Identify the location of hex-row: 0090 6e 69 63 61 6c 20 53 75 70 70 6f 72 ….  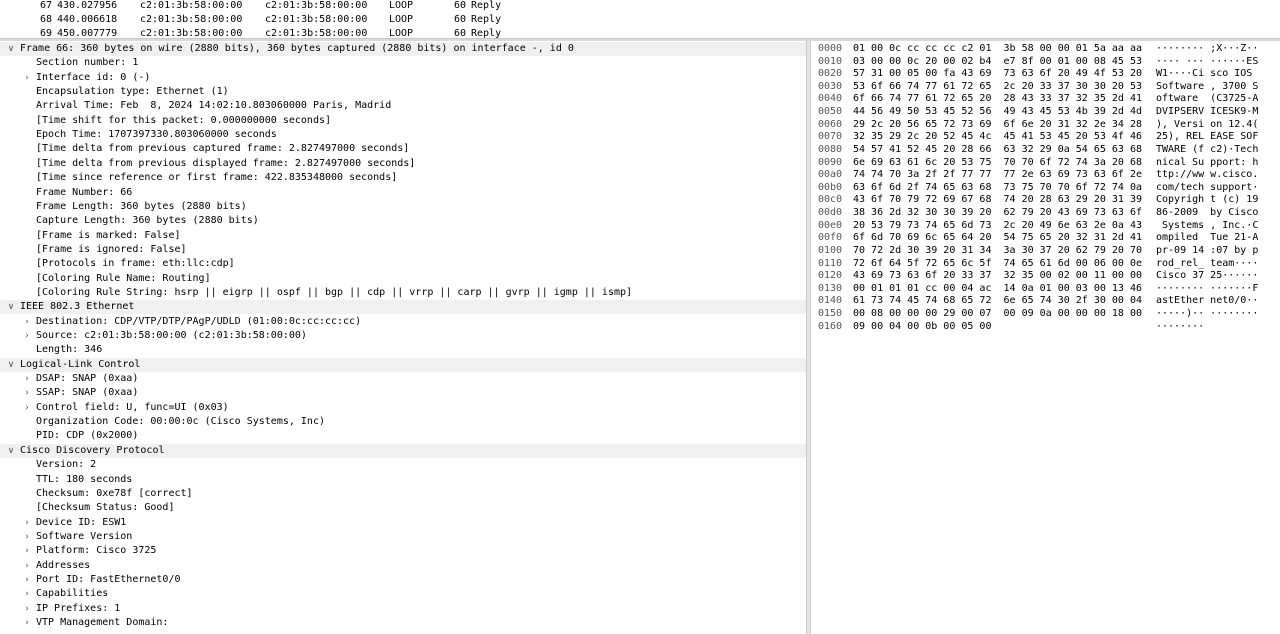
(1045, 163).